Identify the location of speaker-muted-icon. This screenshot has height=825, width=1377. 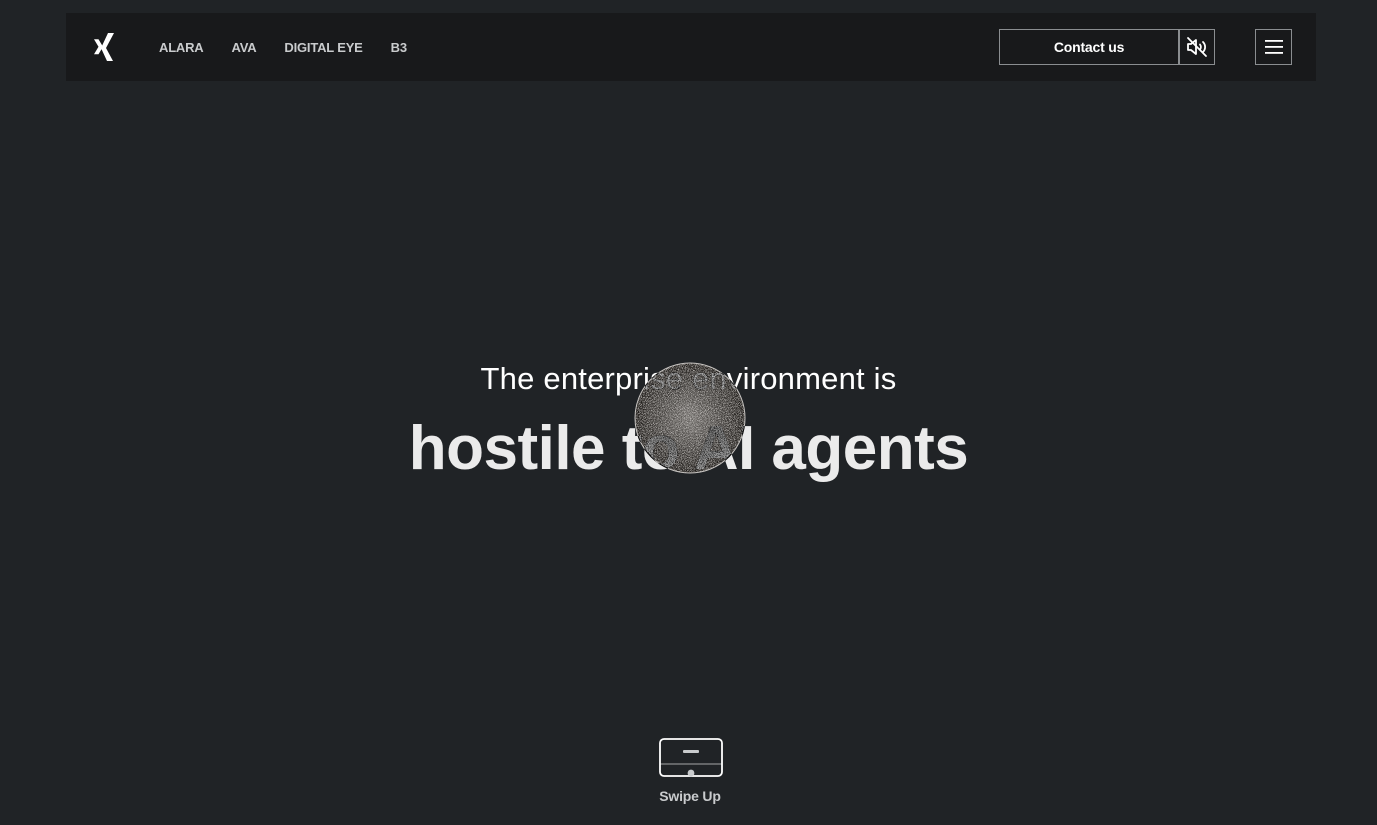
(1197, 47).